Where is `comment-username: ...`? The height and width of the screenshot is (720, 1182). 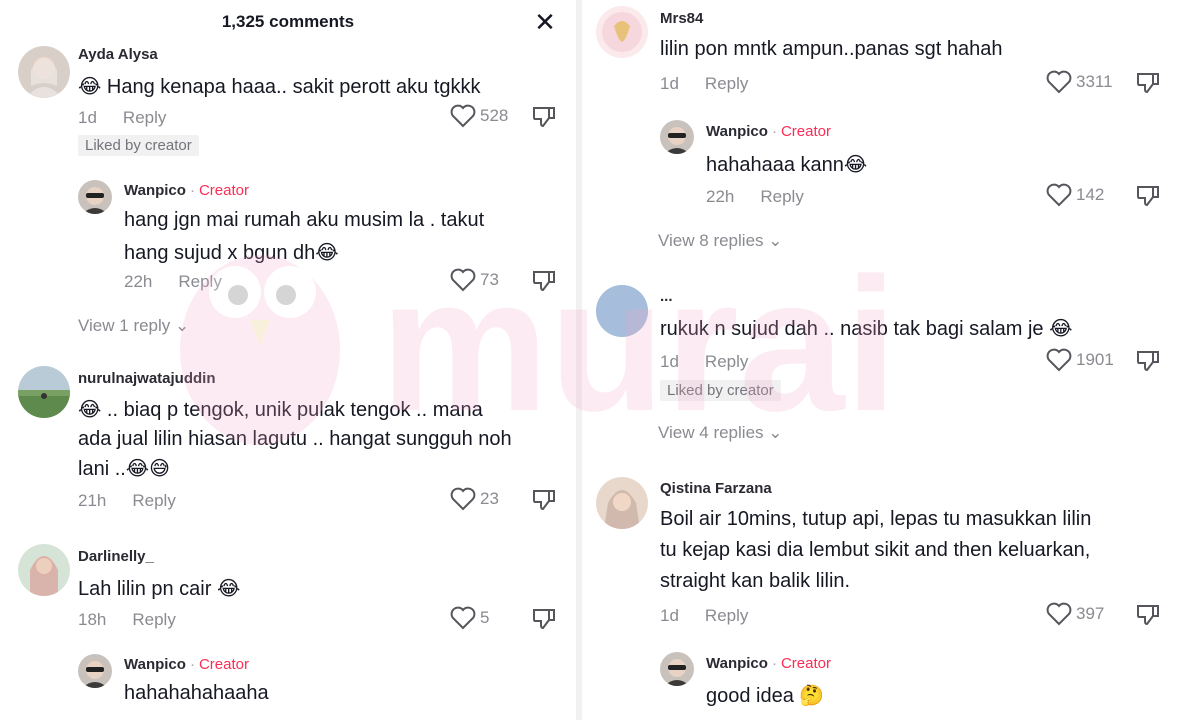 comment-username: ... is located at coordinates (666, 296).